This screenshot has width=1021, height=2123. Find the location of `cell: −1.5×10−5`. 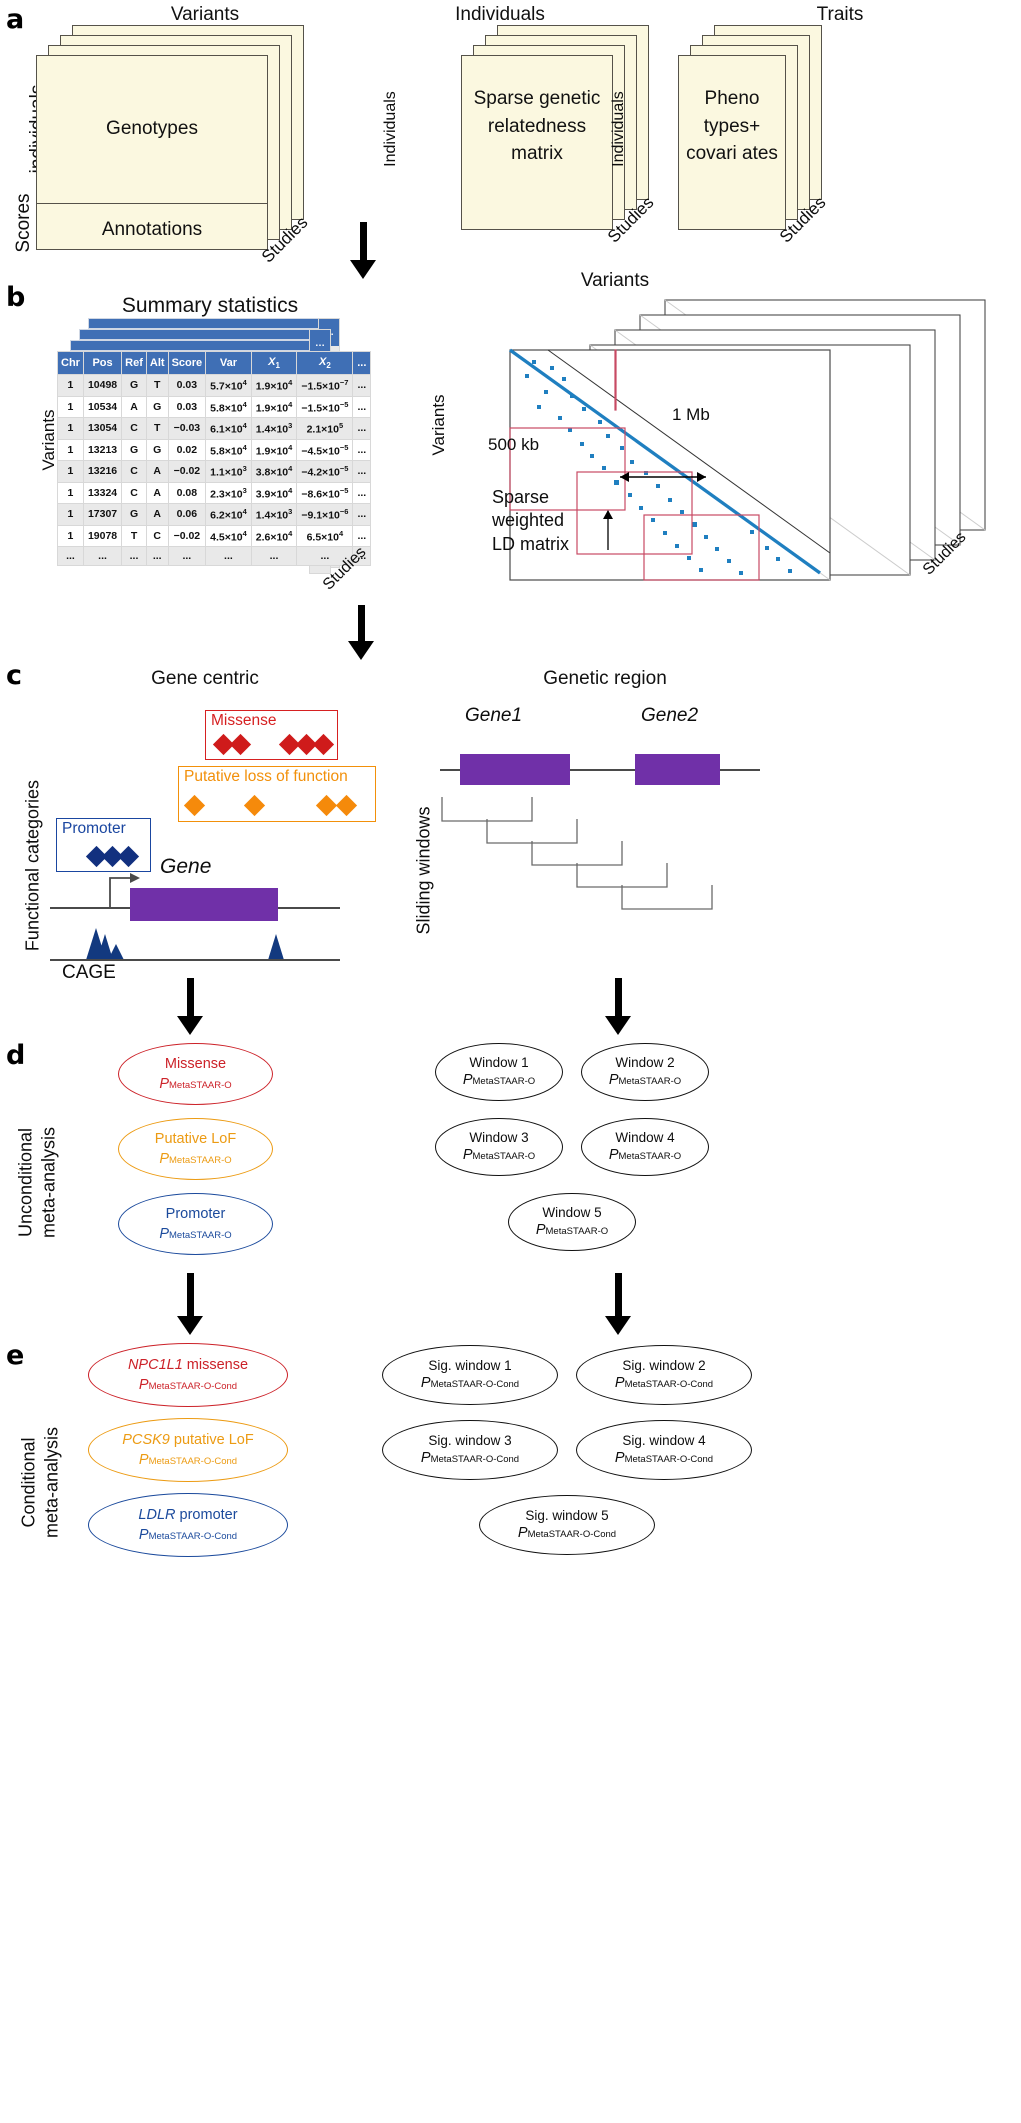

cell: −1.5×10−5 is located at coordinates (325, 407).